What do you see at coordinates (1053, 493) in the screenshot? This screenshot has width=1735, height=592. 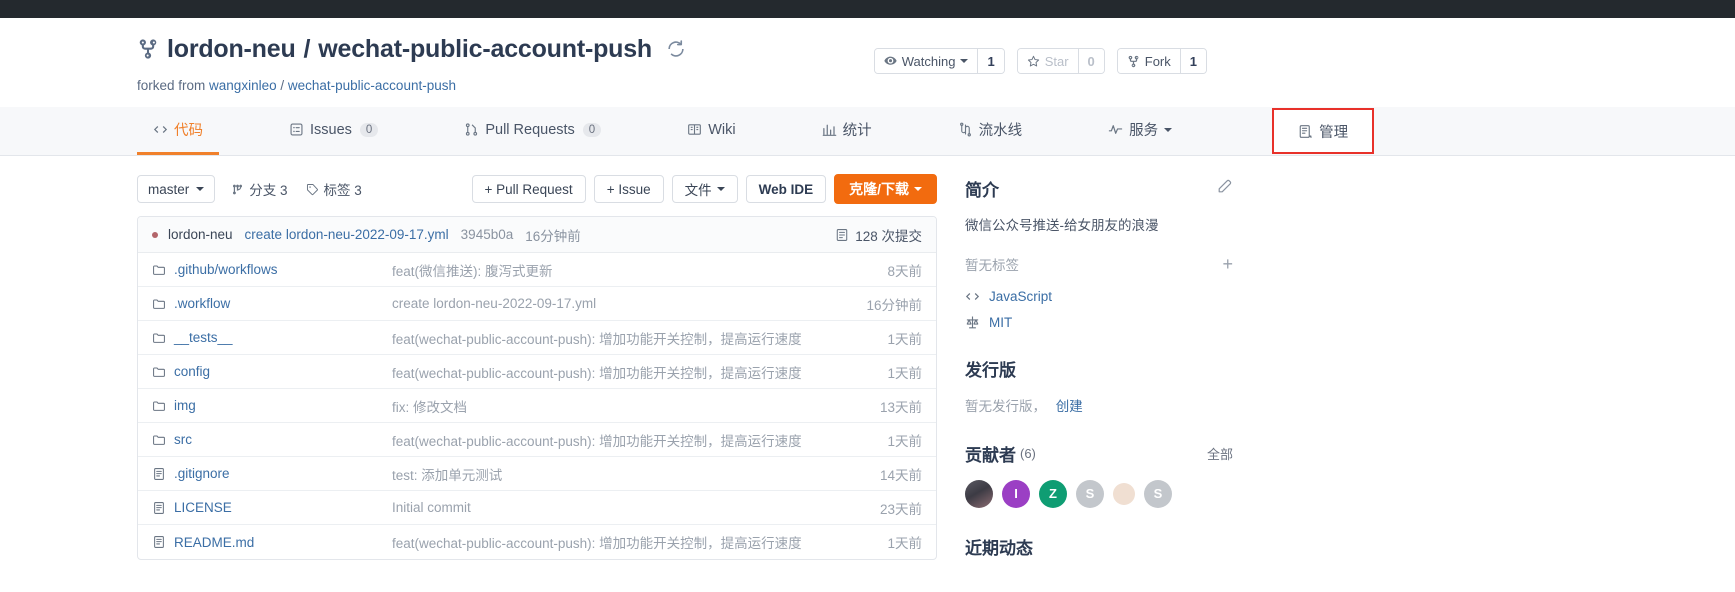 I see `avatar: Z` at bounding box center [1053, 493].